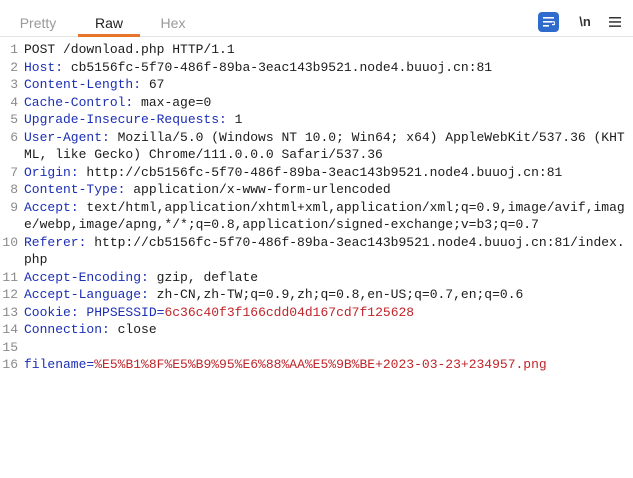 The width and height of the screenshot is (633, 478). Describe the element at coordinates (585, 22) in the screenshot. I see `newline-toggle-icon: \n` at that location.